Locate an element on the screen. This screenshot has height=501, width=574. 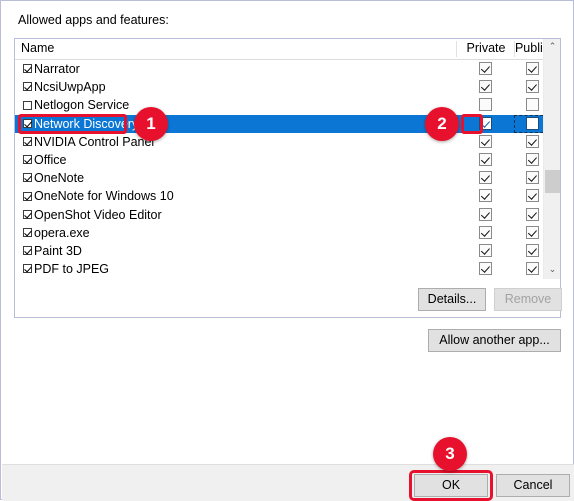
ok-button: OK is located at coordinates (451, 485).